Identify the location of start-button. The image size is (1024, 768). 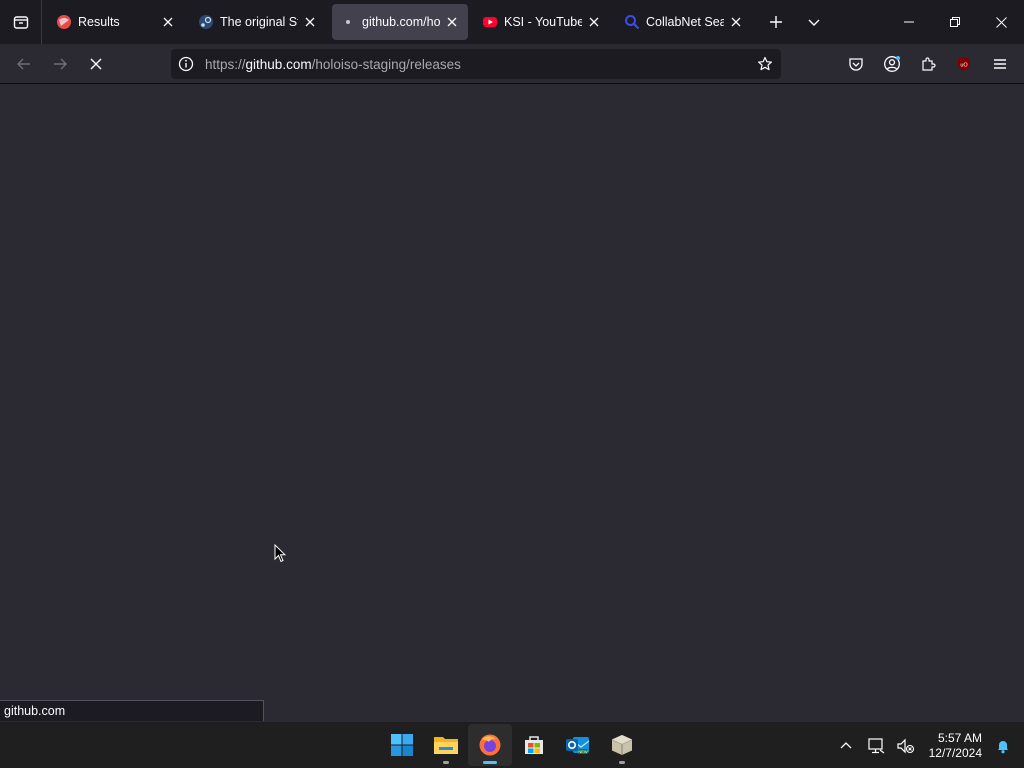
(402, 745).